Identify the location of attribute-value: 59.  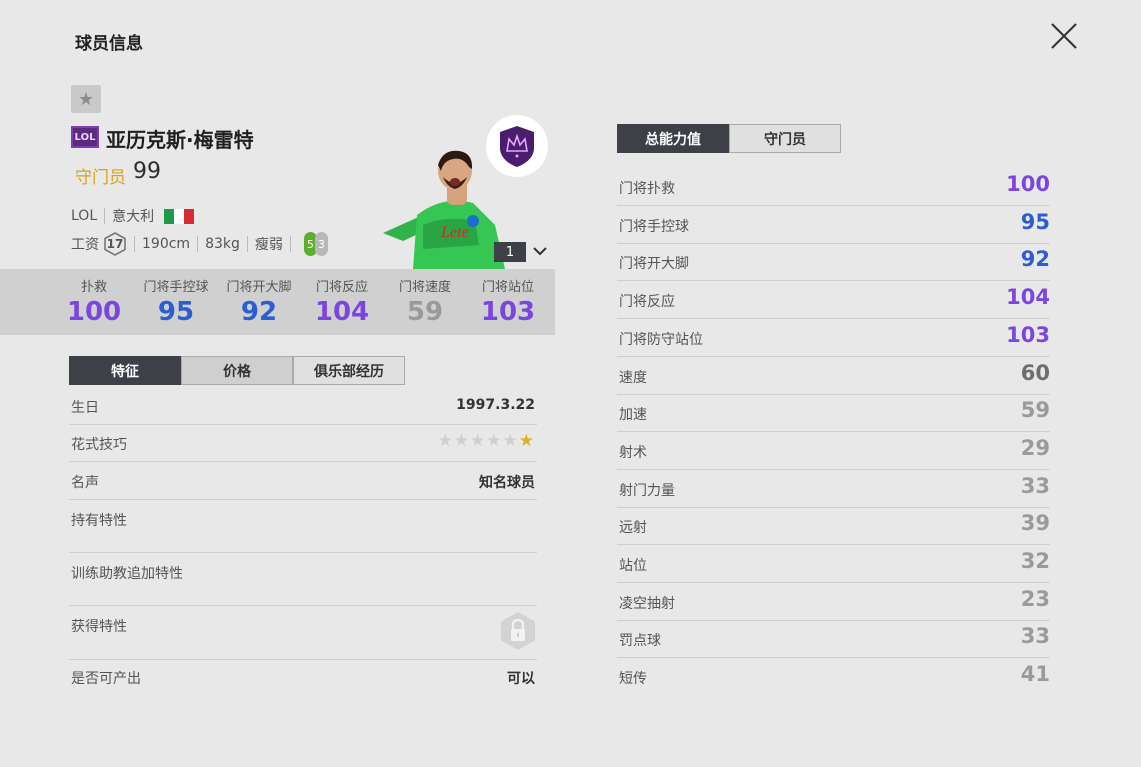
(1035, 410).